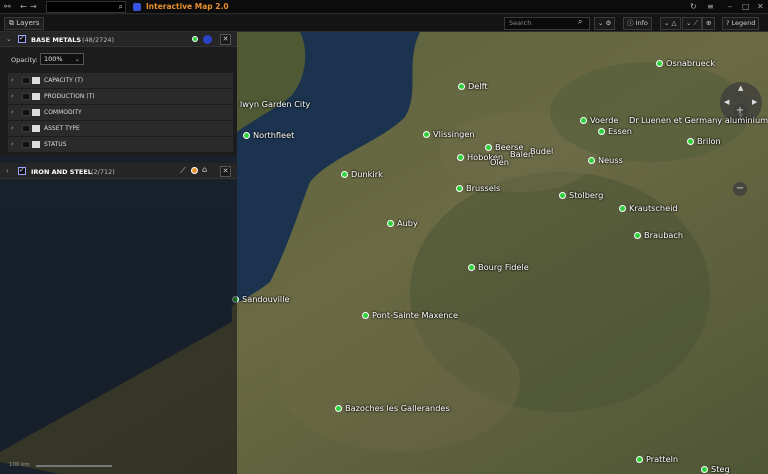  I want to click on map-place-label: lwyn Garden City, so click(275, 104).